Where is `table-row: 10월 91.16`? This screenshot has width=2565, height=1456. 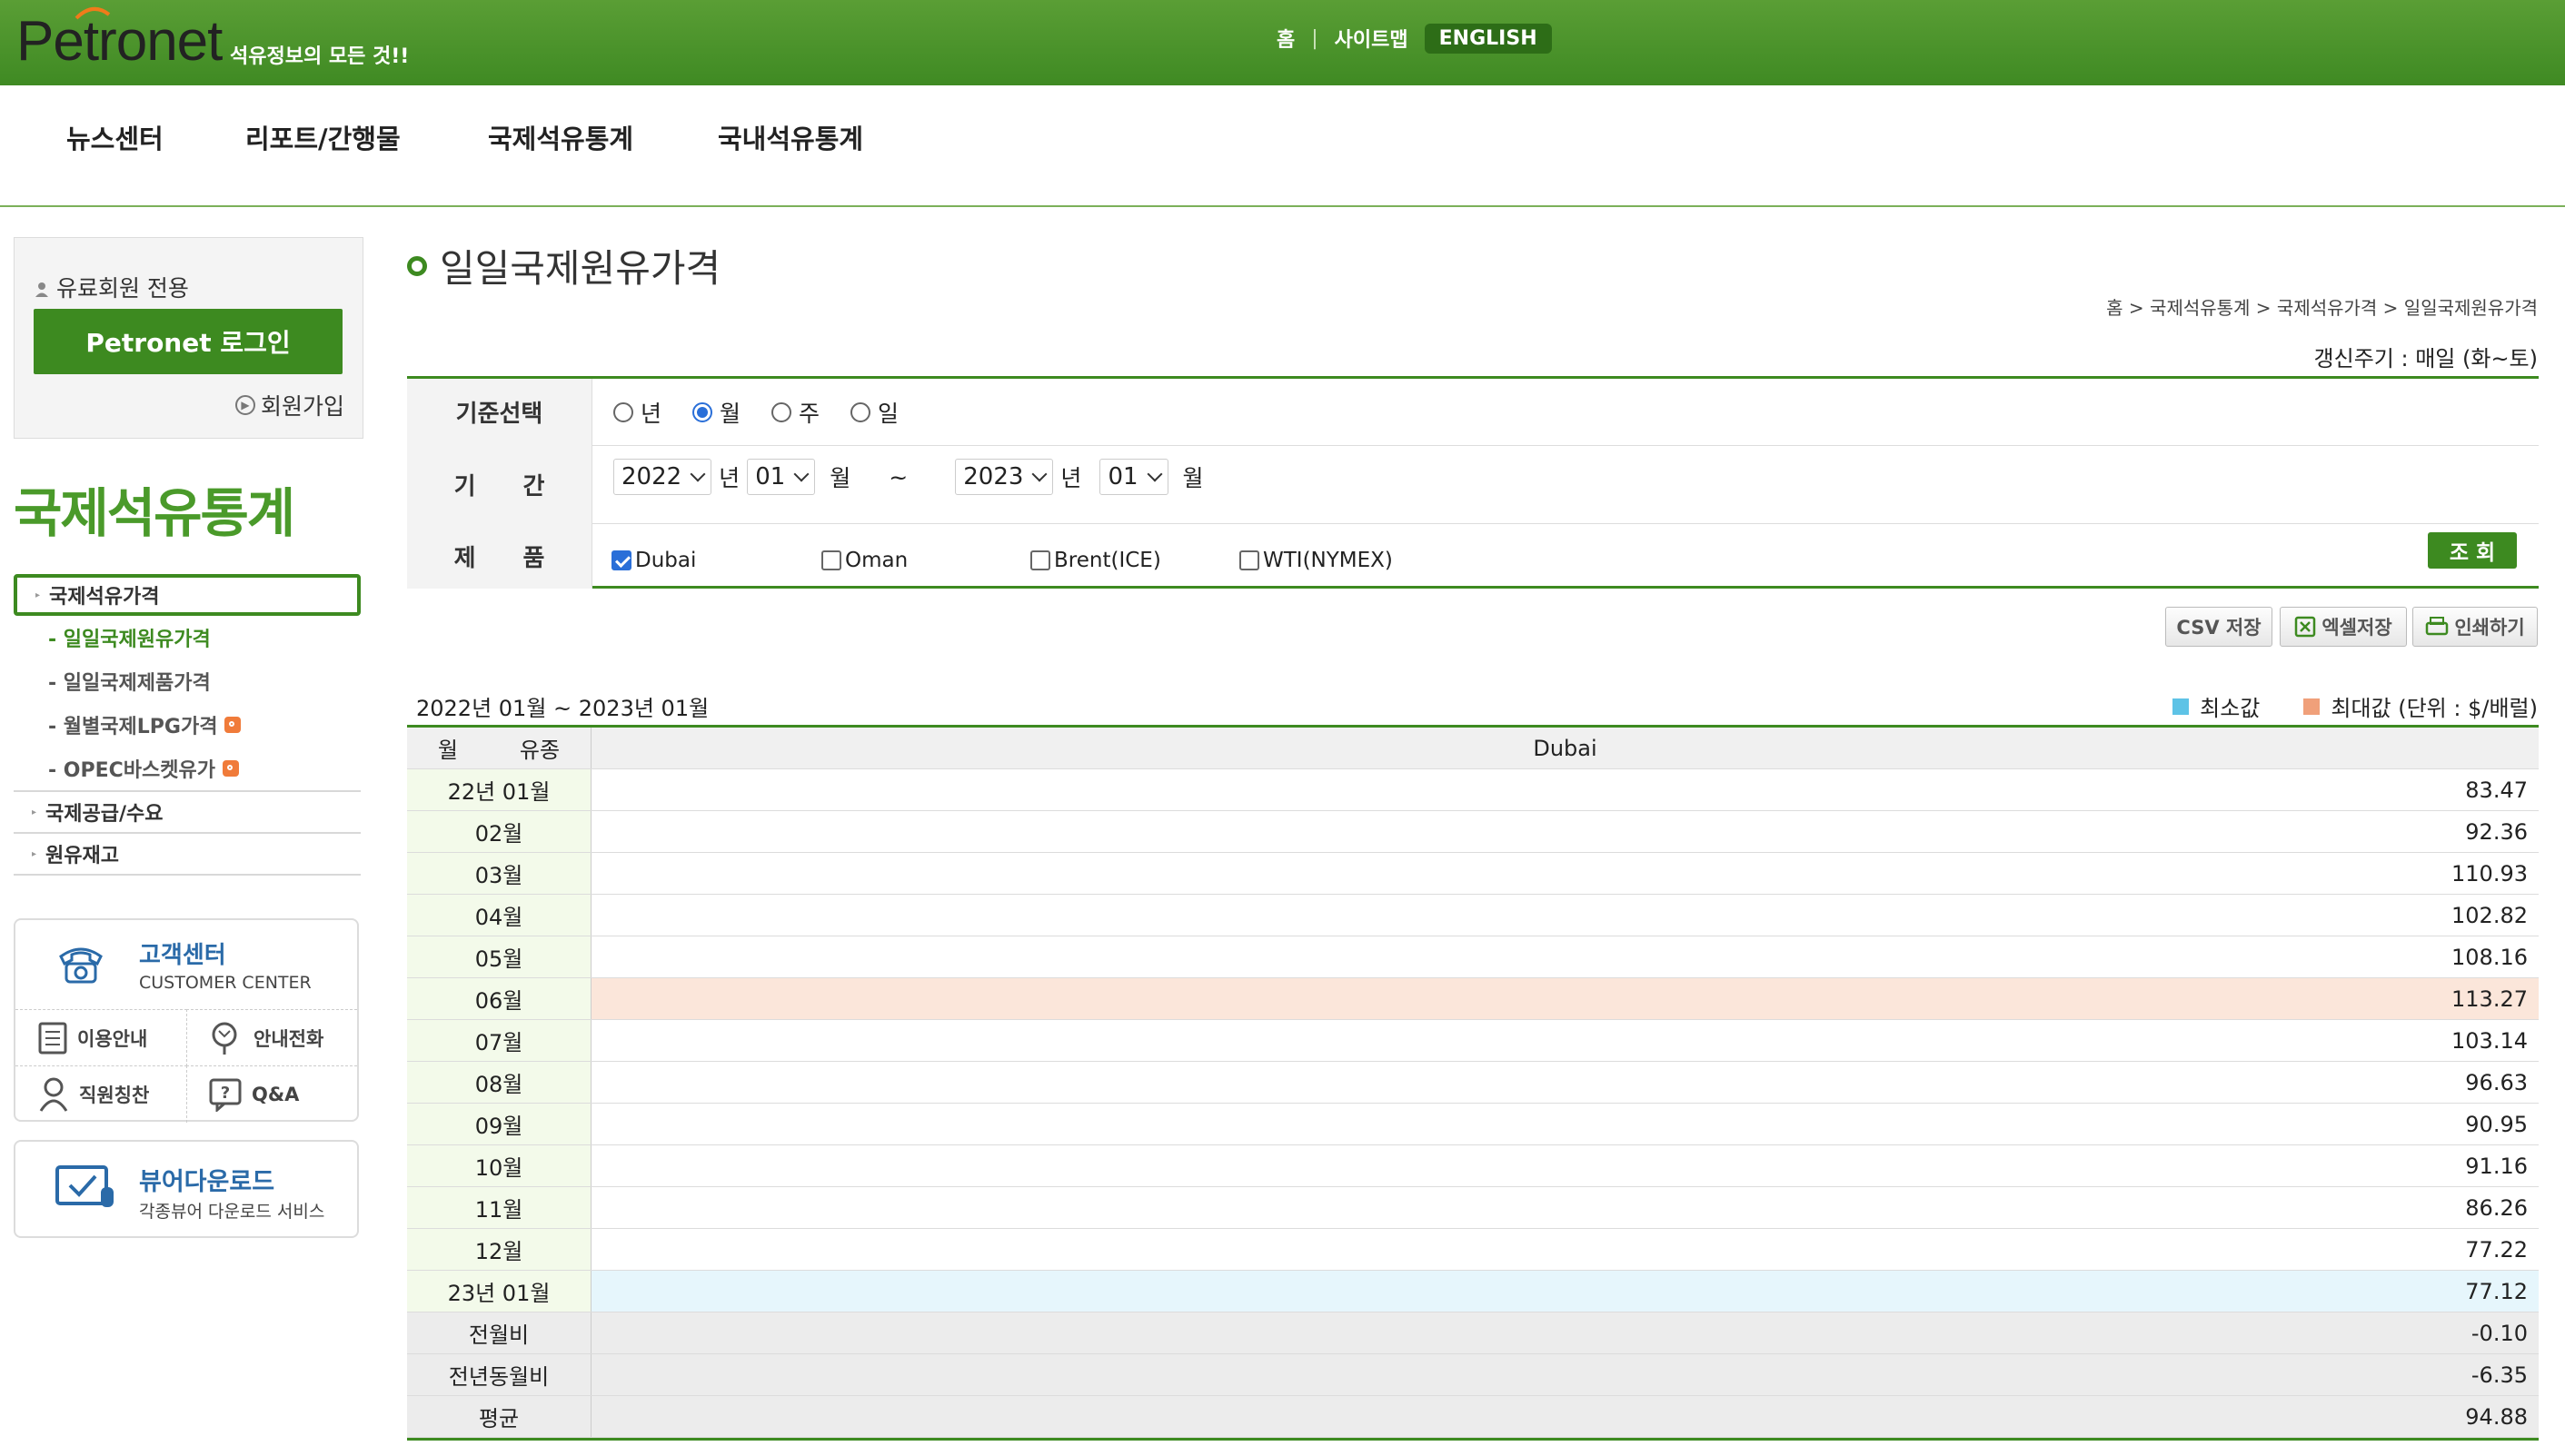 table-row: 10월 91.16 is located at coordinates (1473, 1166).